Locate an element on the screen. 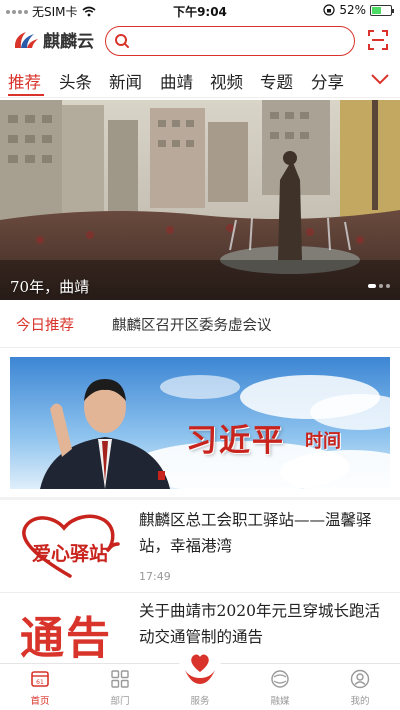 This screenshot has height=710, width=400. tab-share: 分享 is located at coordinates (327, 81).